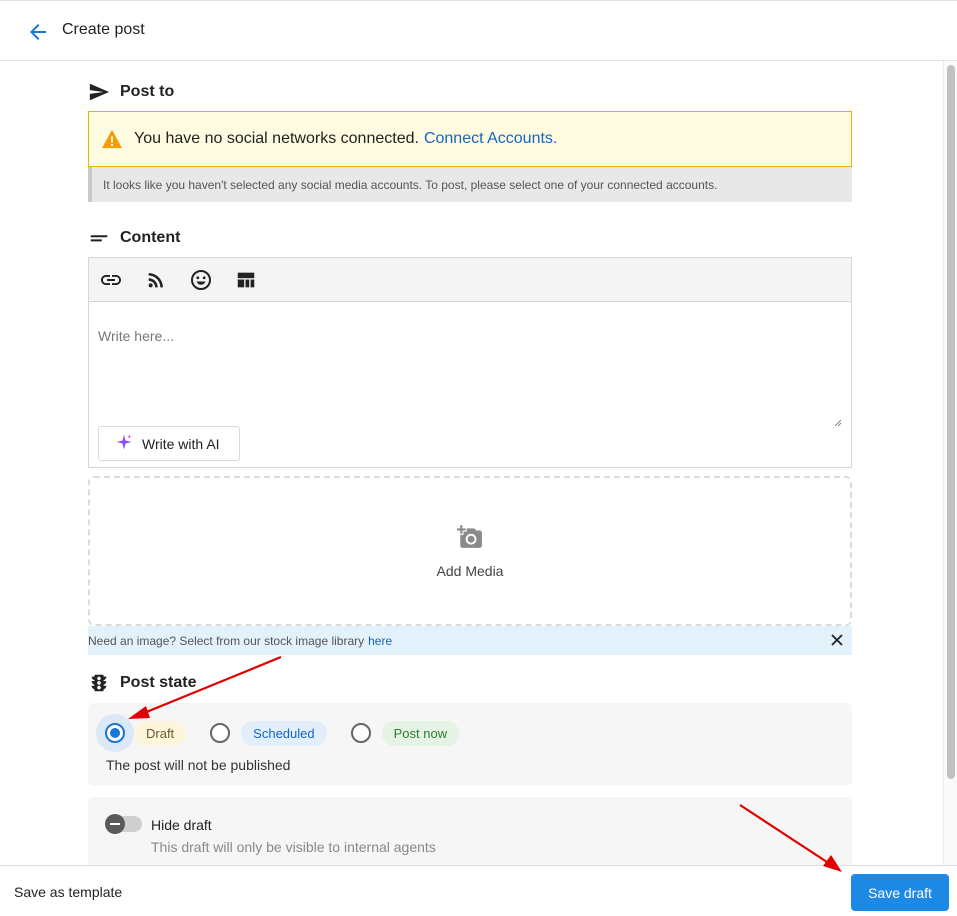 This screenshot has height=916, width=957. I want to click on radio-scheduled, so click(220, 733).